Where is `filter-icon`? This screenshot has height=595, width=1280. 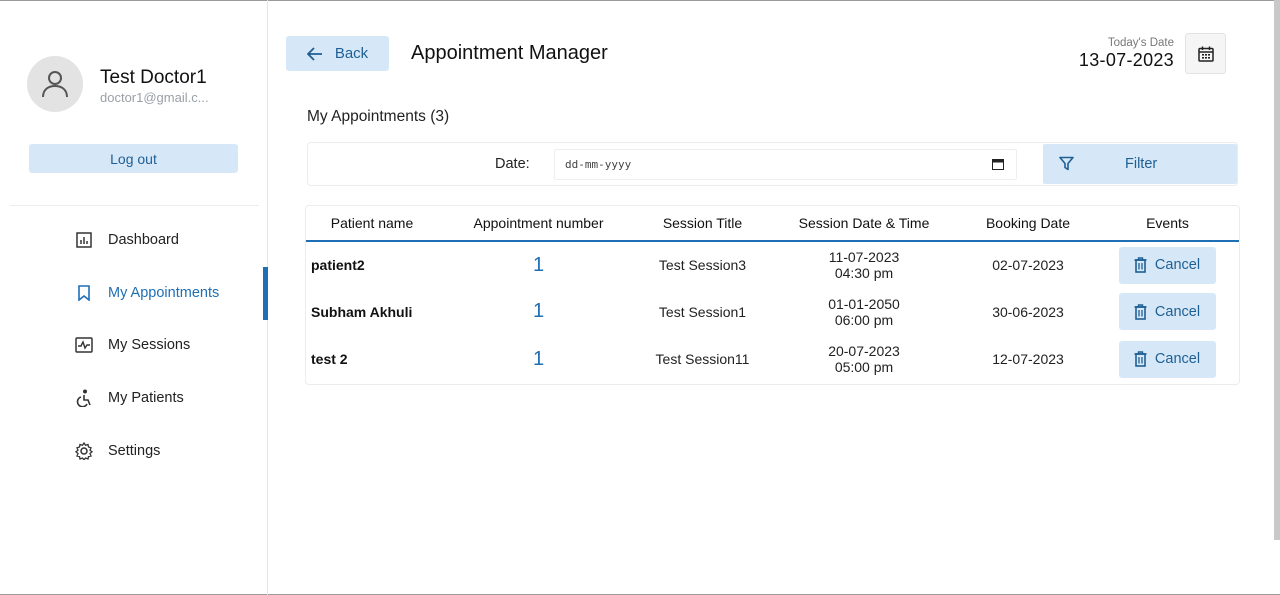 filter-icon is located at coordinates (1066, 163).